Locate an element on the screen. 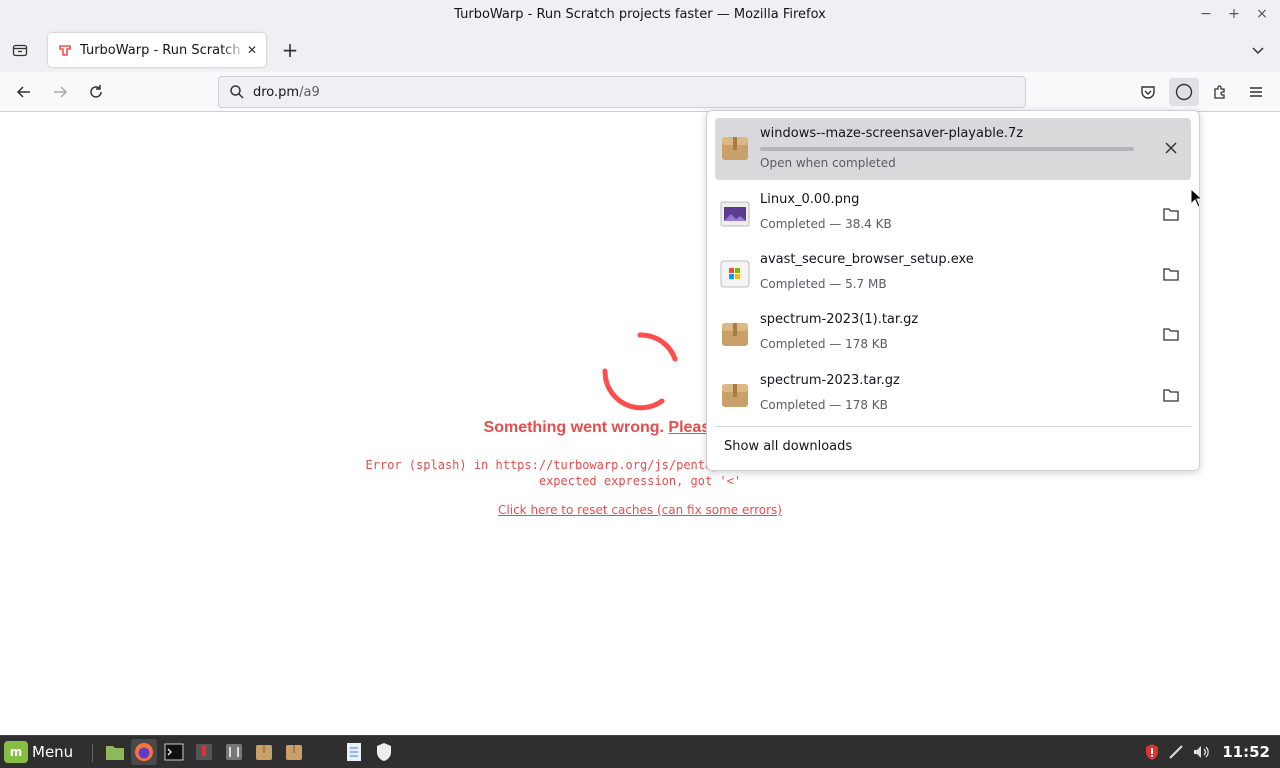 This screenshot has width=1280, height=768. app-menu-button is located at coordinates (1256, 92).